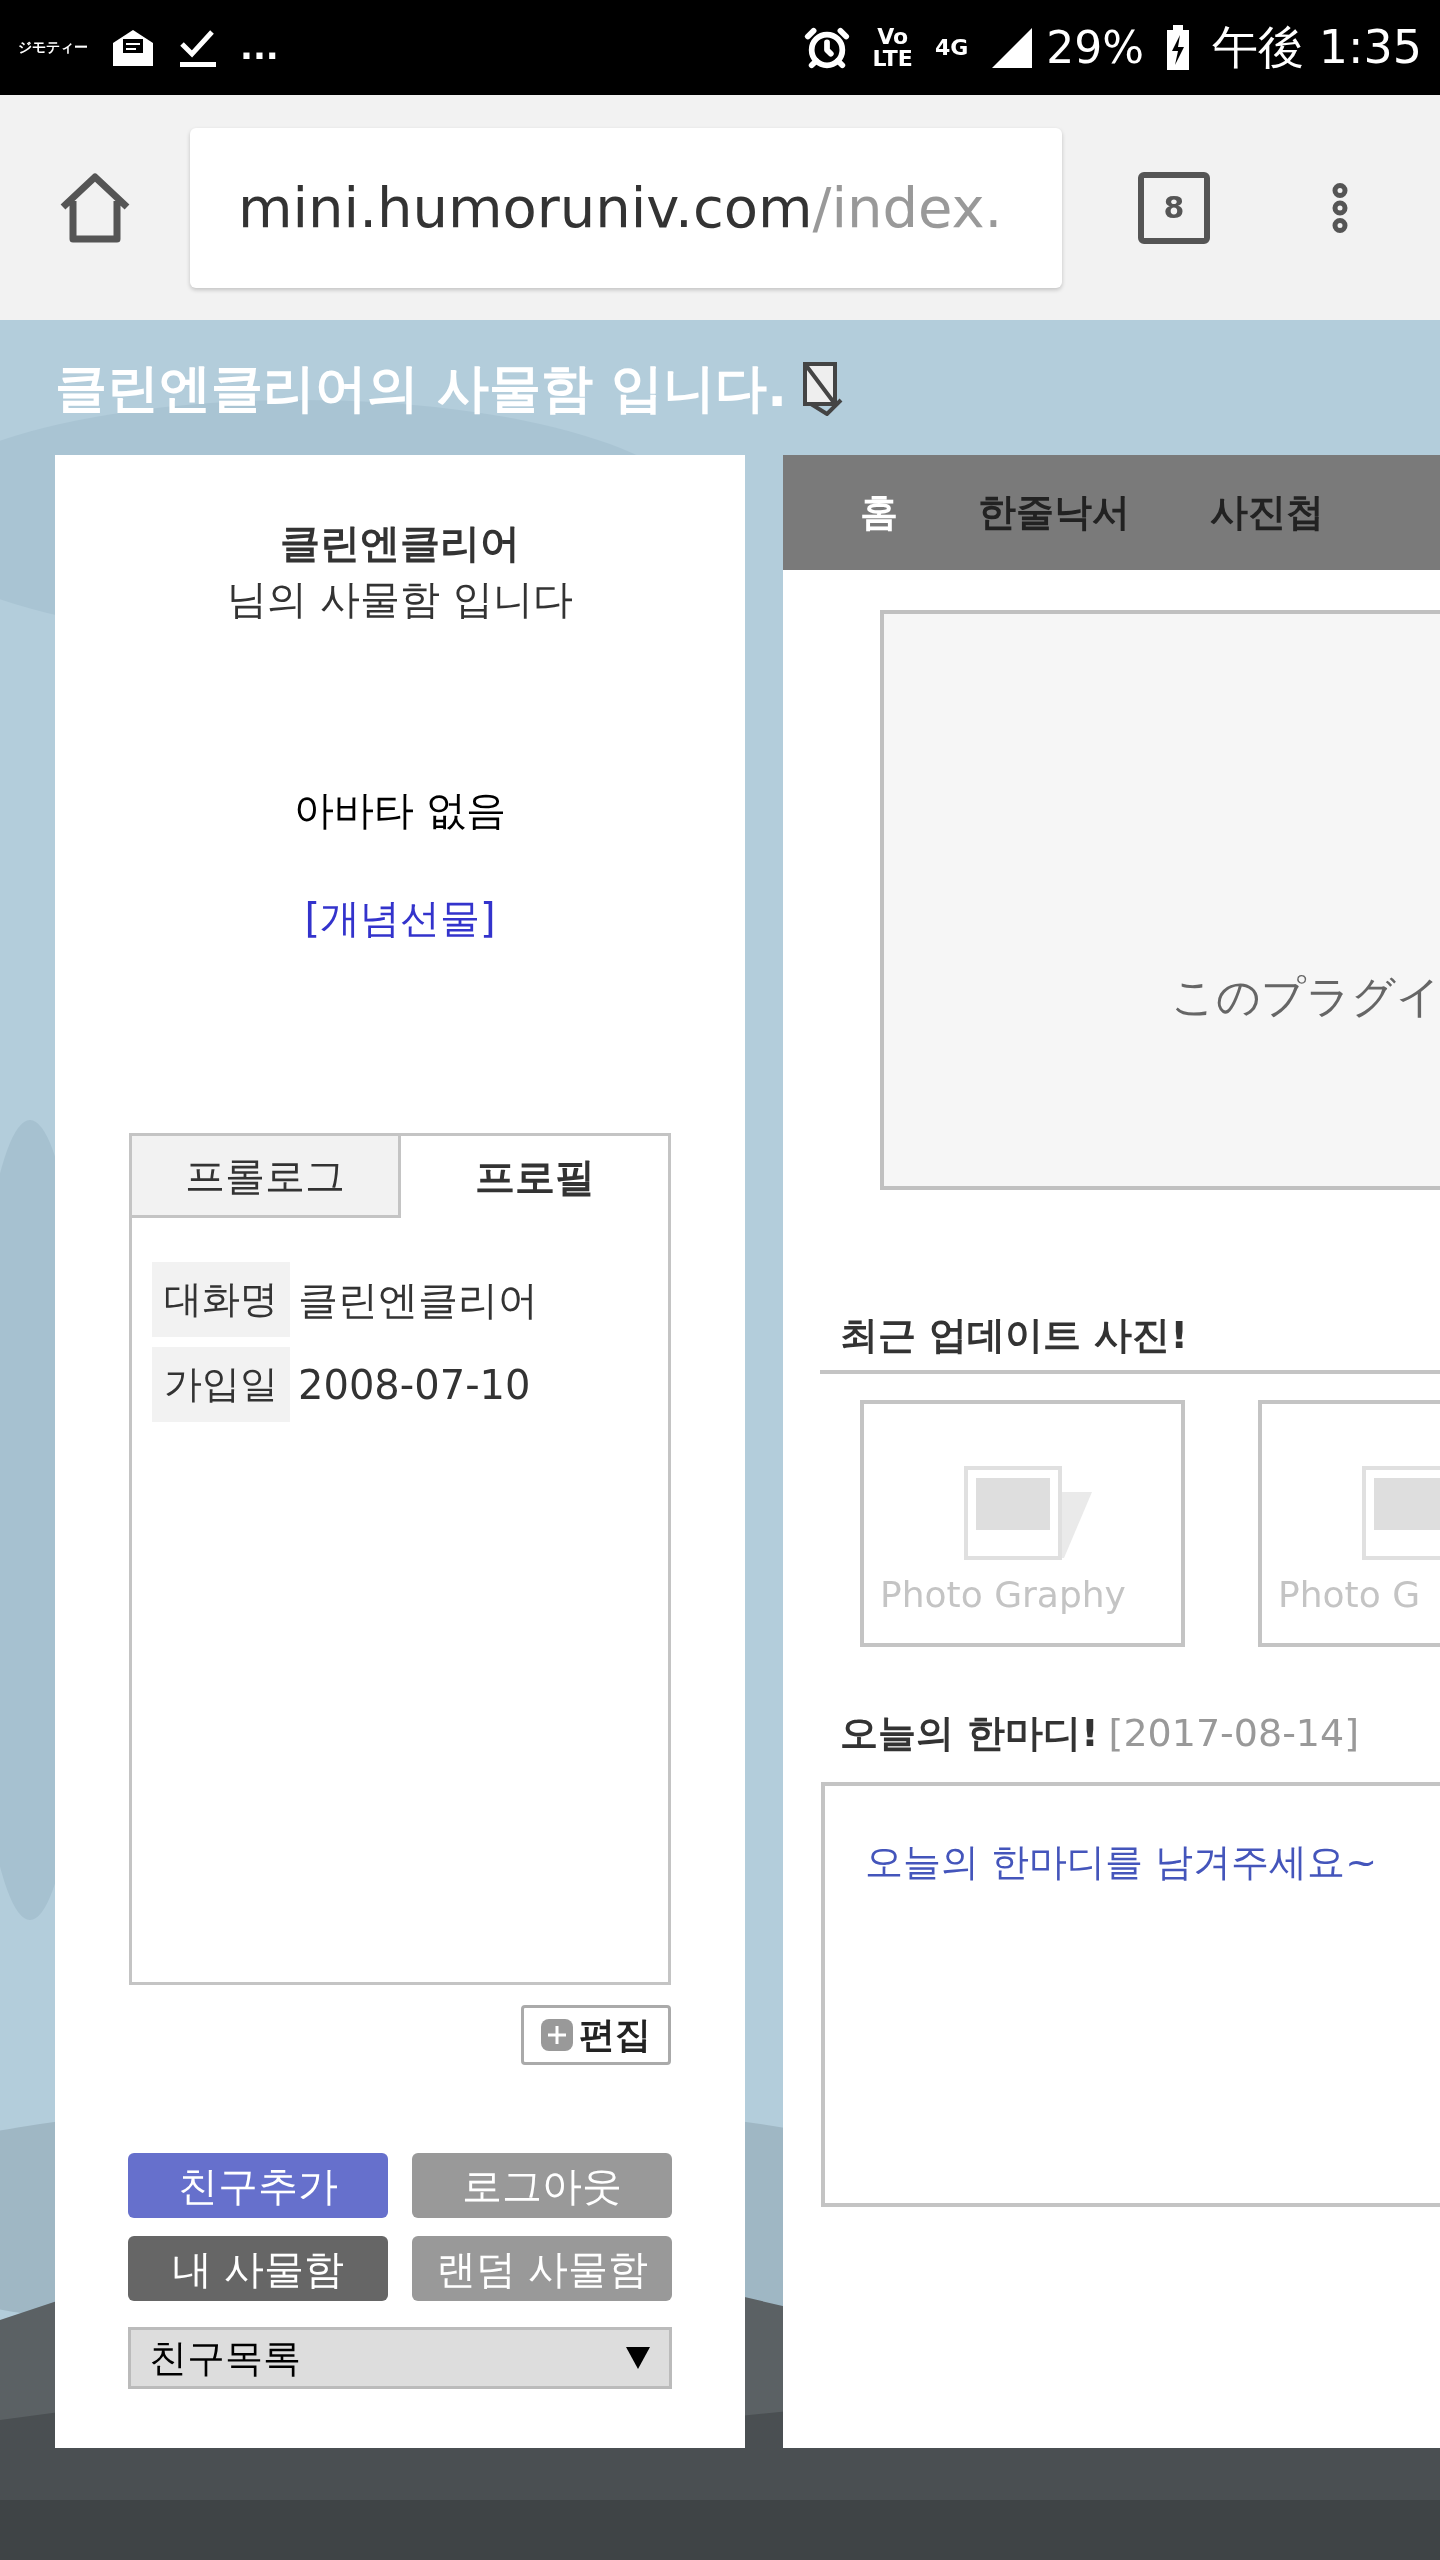 The width and height of the screenshot is (1440, 2560). Describe the element at coordinates (879, 512) in the screenshot. I see `nav-tab: 홈` at that location.